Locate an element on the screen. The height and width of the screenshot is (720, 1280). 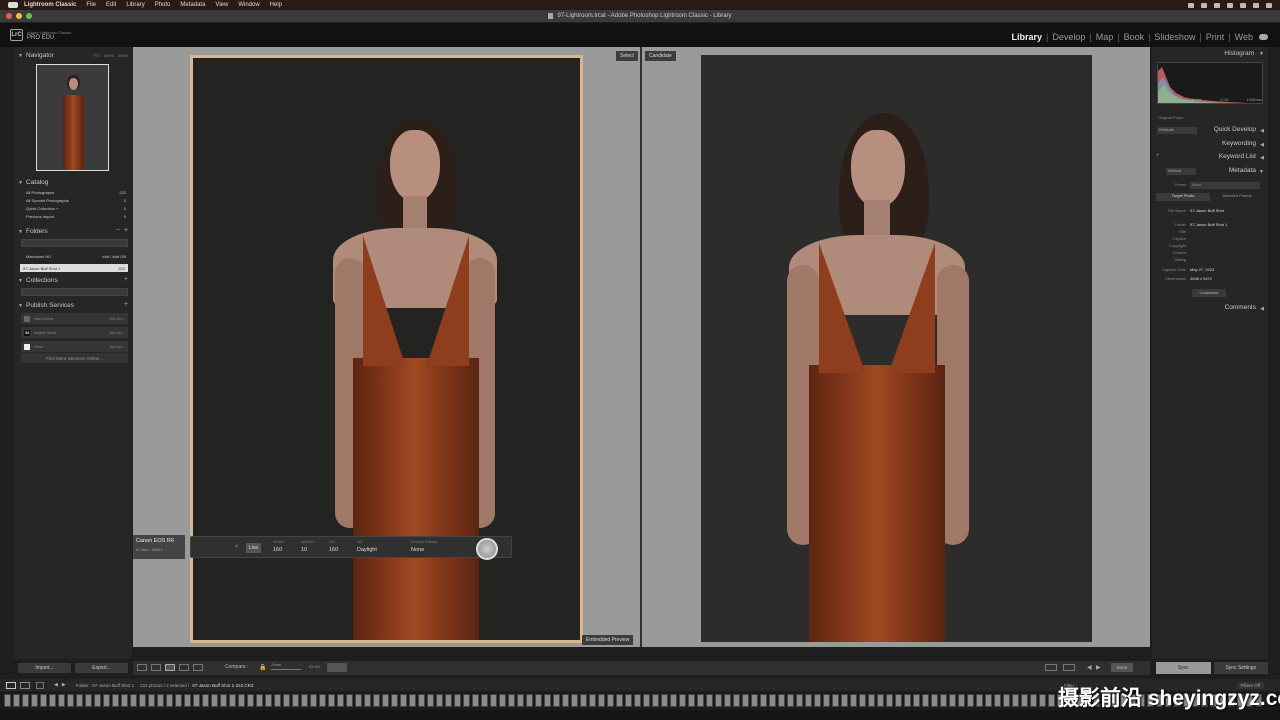
collections-filter-field is located at coordinates (74, 292).